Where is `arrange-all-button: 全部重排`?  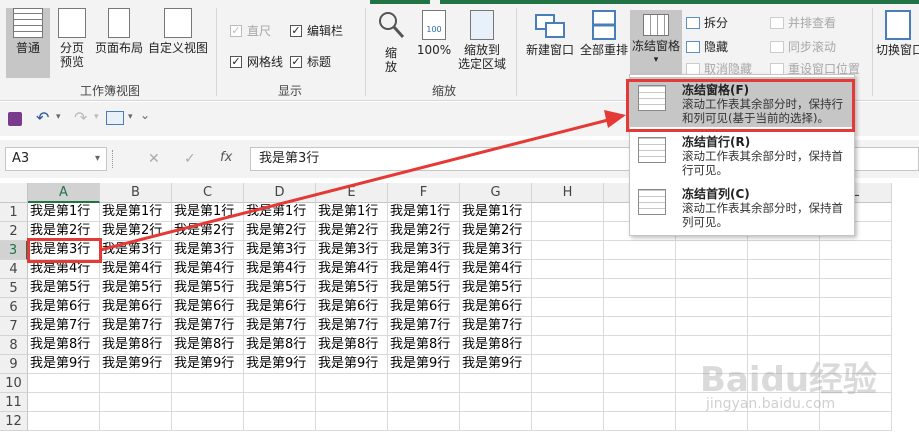 arrange-all-button: 全部重排 is located at coordinates (604, 33).